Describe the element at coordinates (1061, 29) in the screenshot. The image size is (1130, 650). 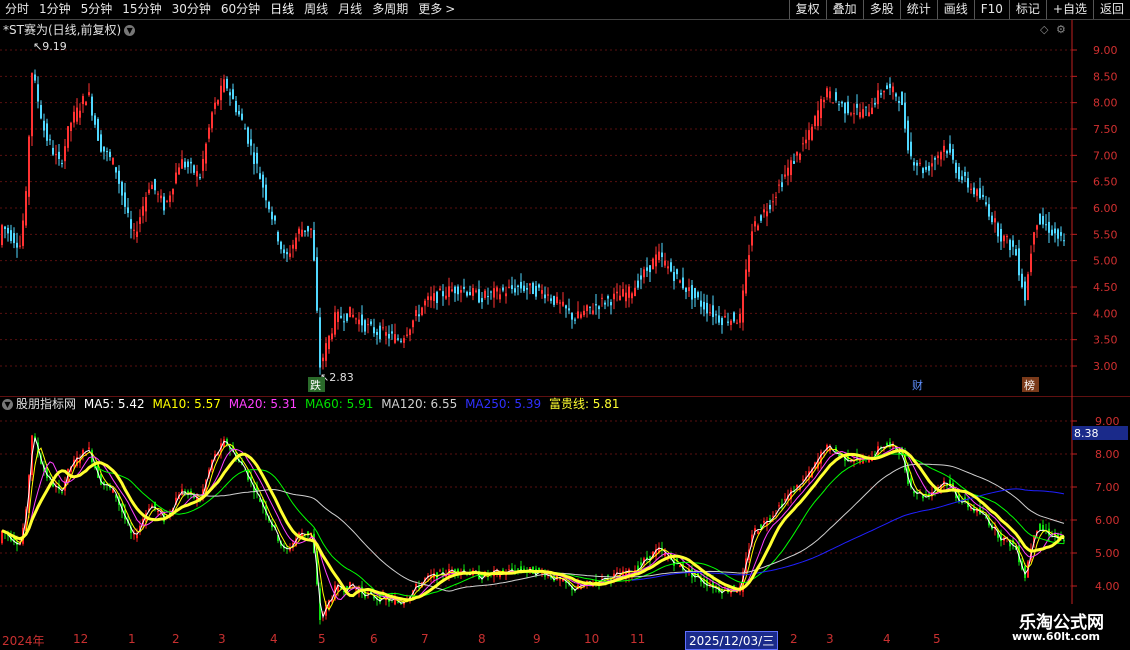
I see `settings-icon: ⚙` at that location.